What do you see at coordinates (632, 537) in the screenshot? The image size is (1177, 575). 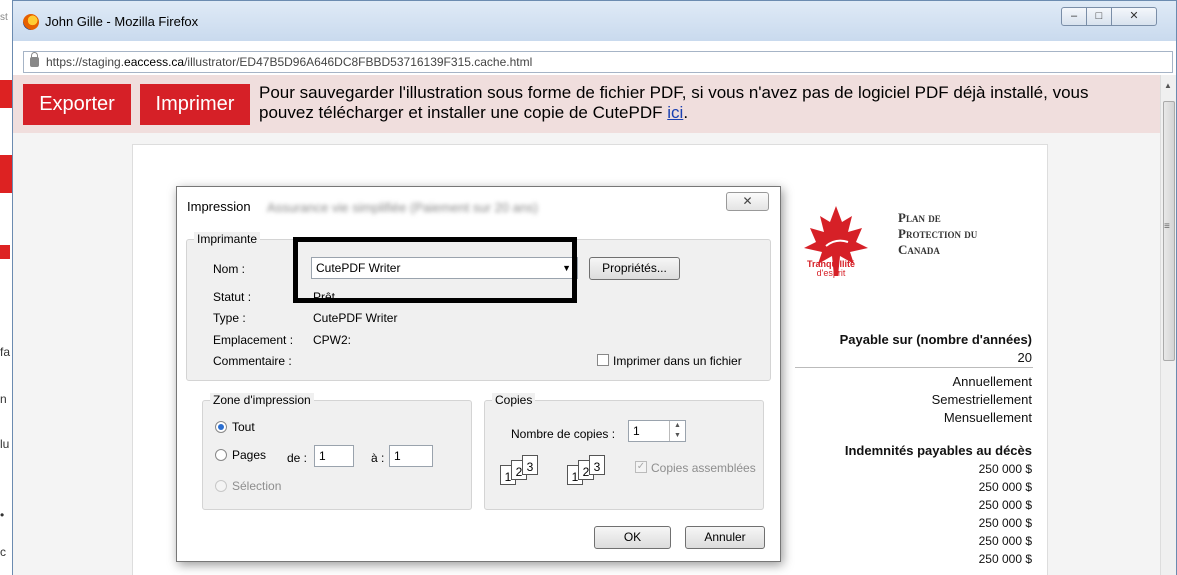 I see `ok-button: OK` at bounding box center [632, 537].